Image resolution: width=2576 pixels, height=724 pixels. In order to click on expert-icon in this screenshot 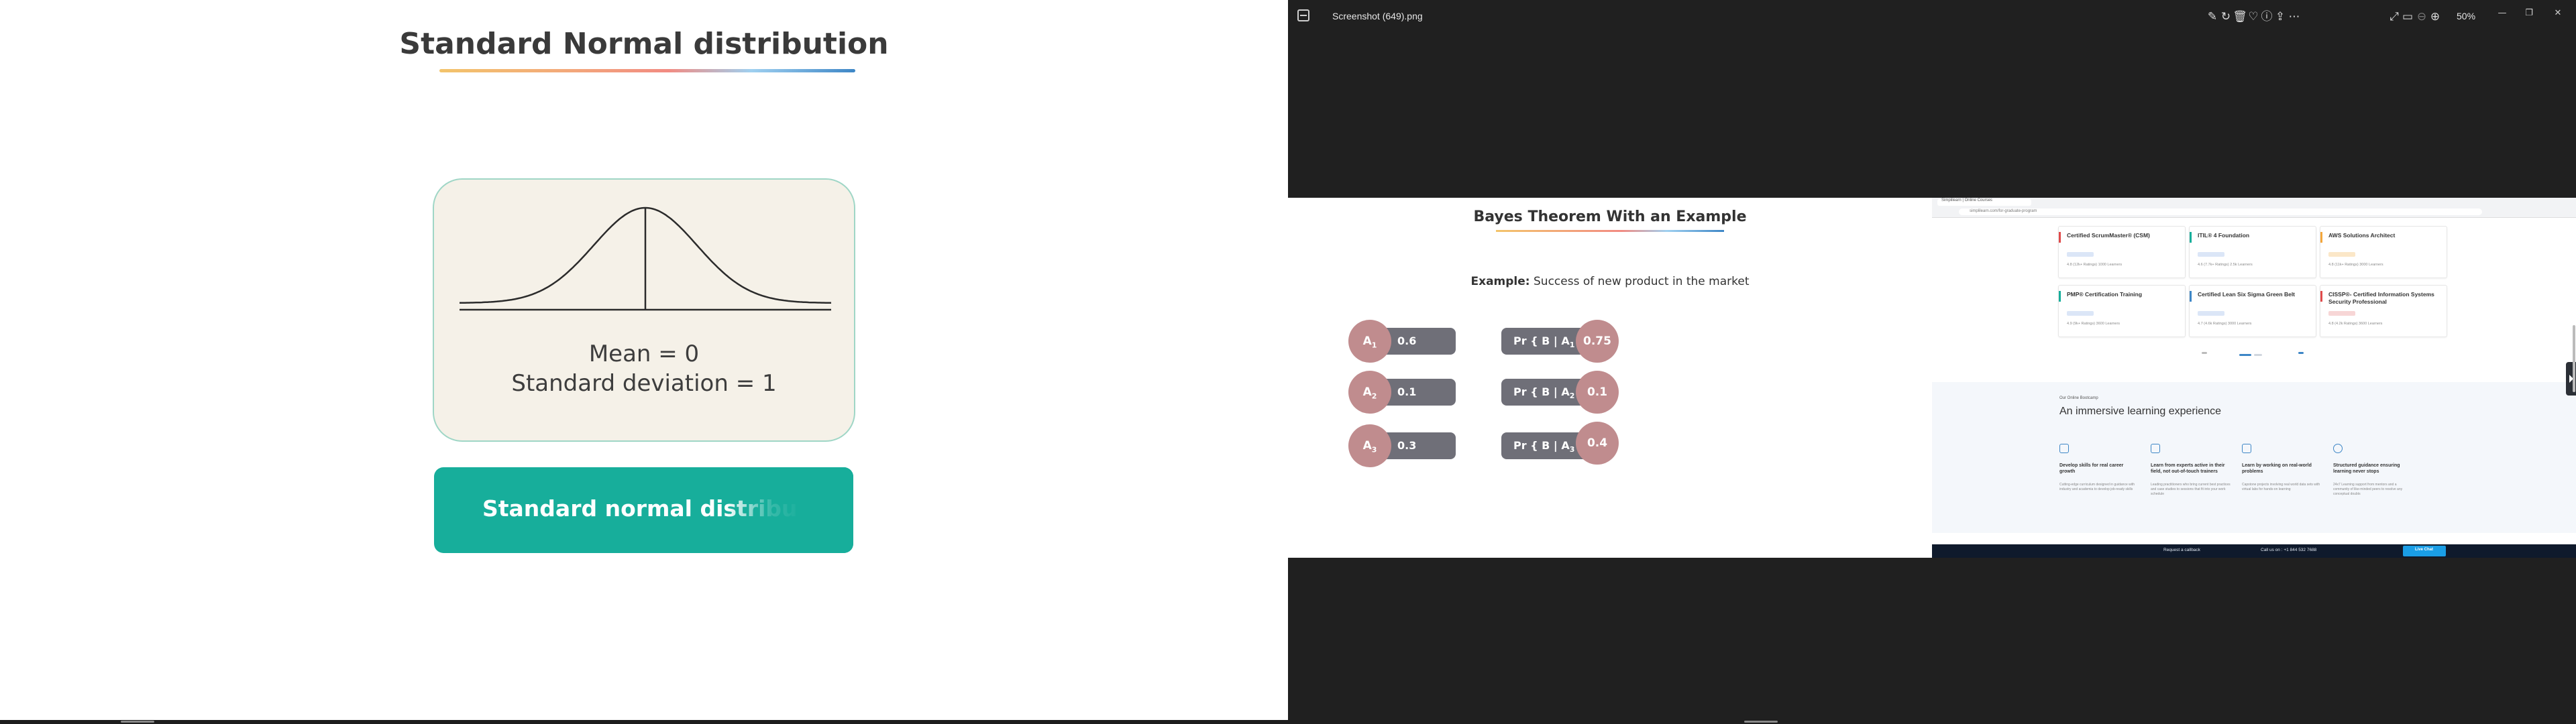, I will do `click(2155, 448)`.